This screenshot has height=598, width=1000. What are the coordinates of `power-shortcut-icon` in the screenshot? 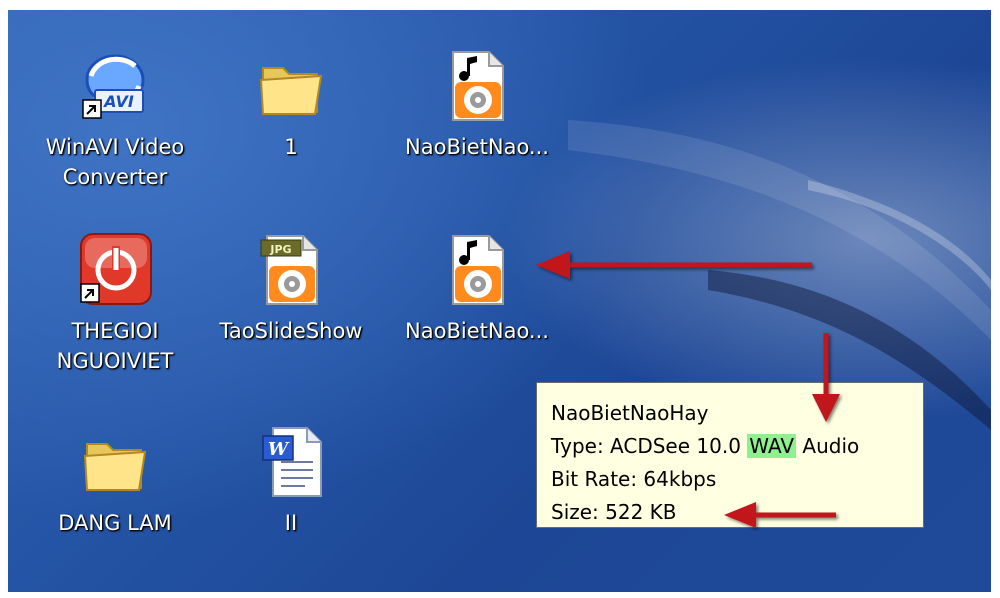 It's located at (115, 270).